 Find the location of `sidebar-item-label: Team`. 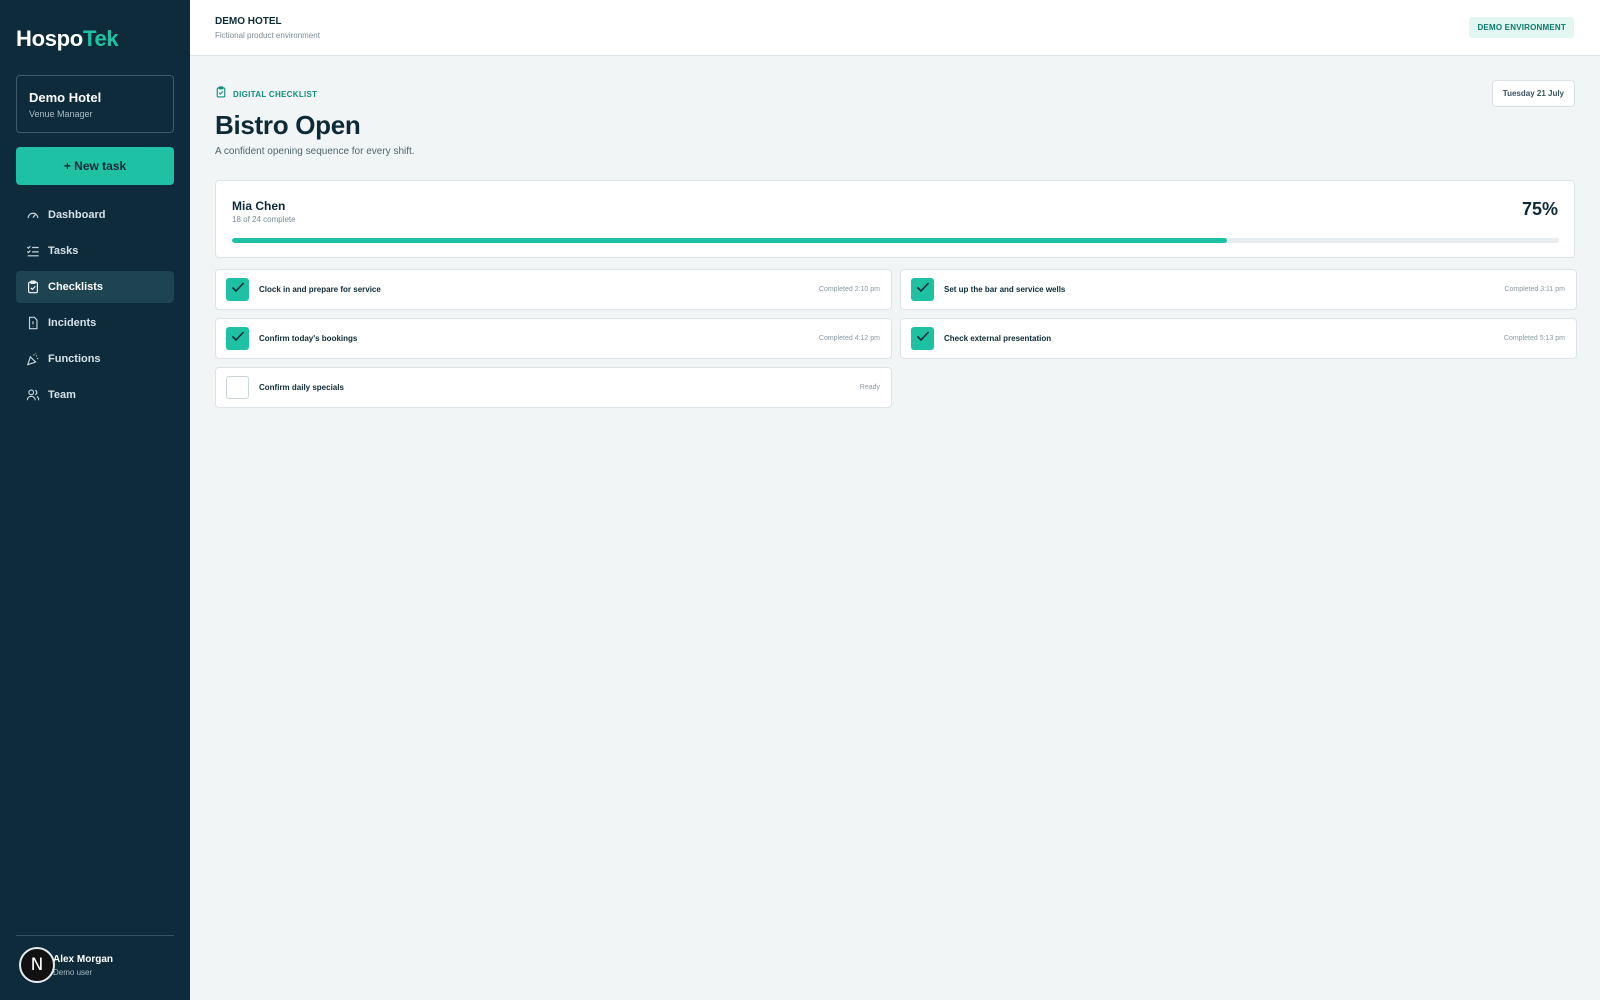

sidebar-item-label: Team is located at coordinates (62, 395).